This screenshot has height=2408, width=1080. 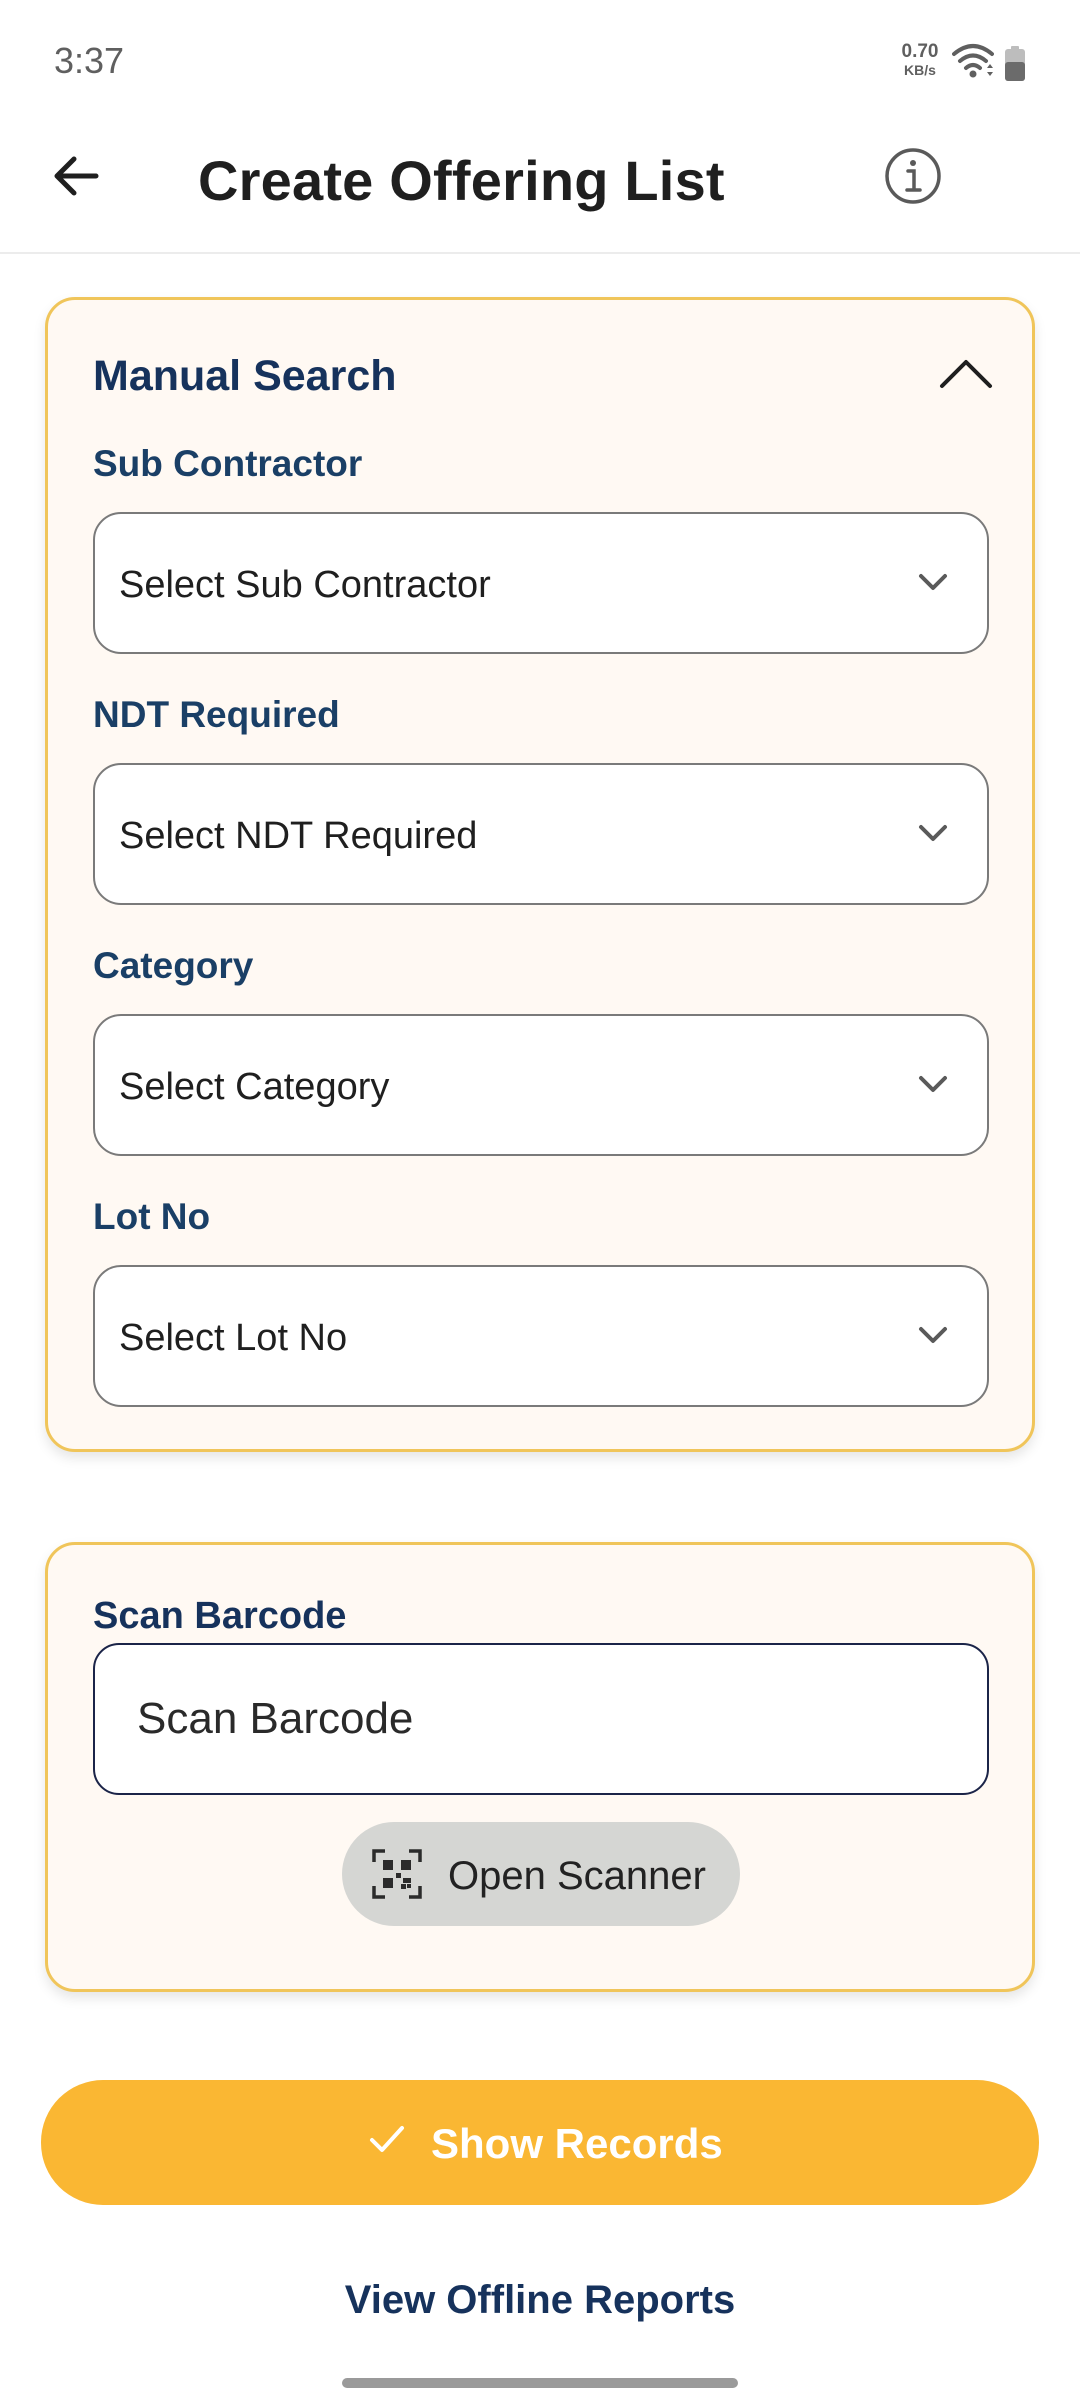 I want to click on view-offline-reports-link: View Offline Reports, so click(x=540, y=2300).